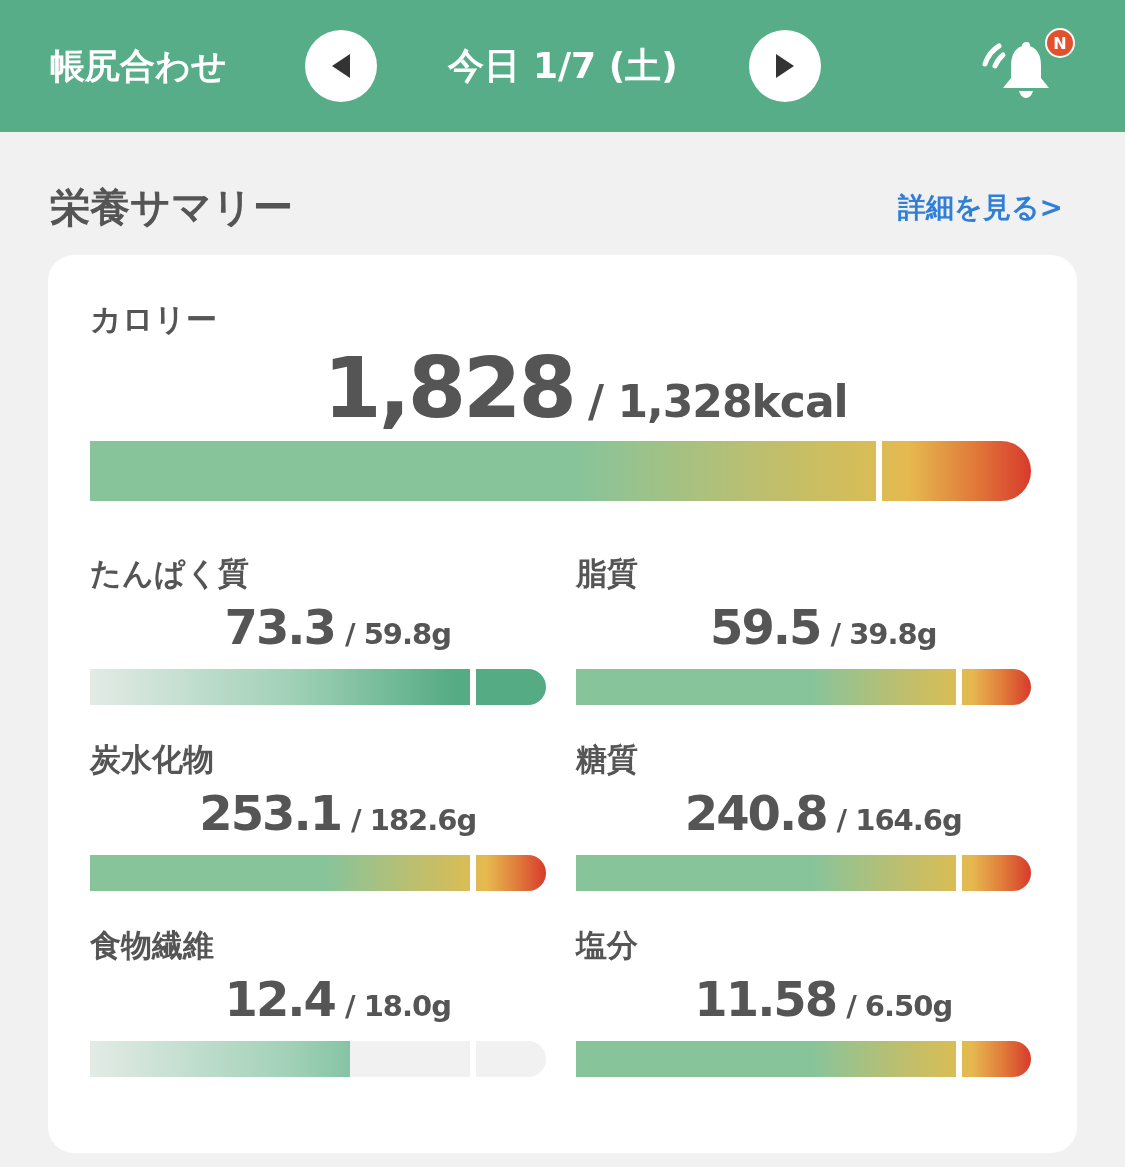 The width and height of the screenshot is (1125, 1167). I want to click on nutrient-label: 脂質, so click(607, 573).